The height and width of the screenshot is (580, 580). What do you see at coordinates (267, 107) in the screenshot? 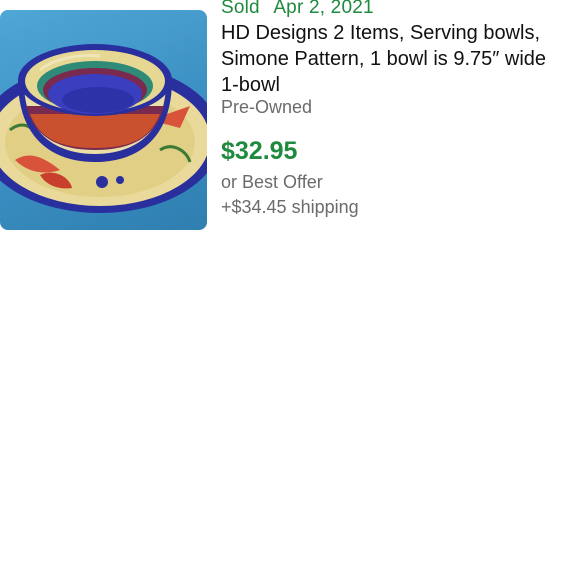
I see `item-condition: Pre-Owned` at bounding box center [267, 107].